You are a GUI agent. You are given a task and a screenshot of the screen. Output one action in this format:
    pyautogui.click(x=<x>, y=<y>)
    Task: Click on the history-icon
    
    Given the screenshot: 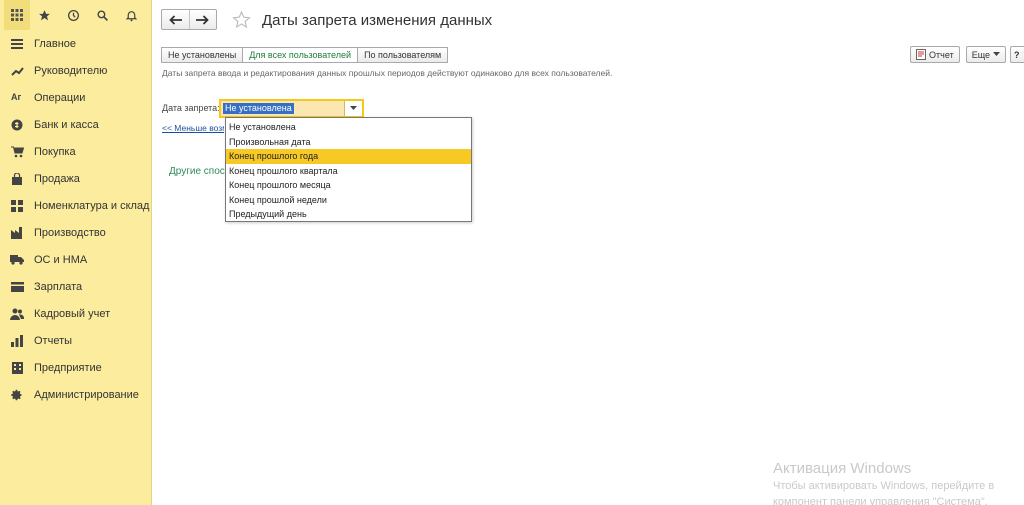 What is the action you would take?
    pyautogui.click(x=73, y=15)
    